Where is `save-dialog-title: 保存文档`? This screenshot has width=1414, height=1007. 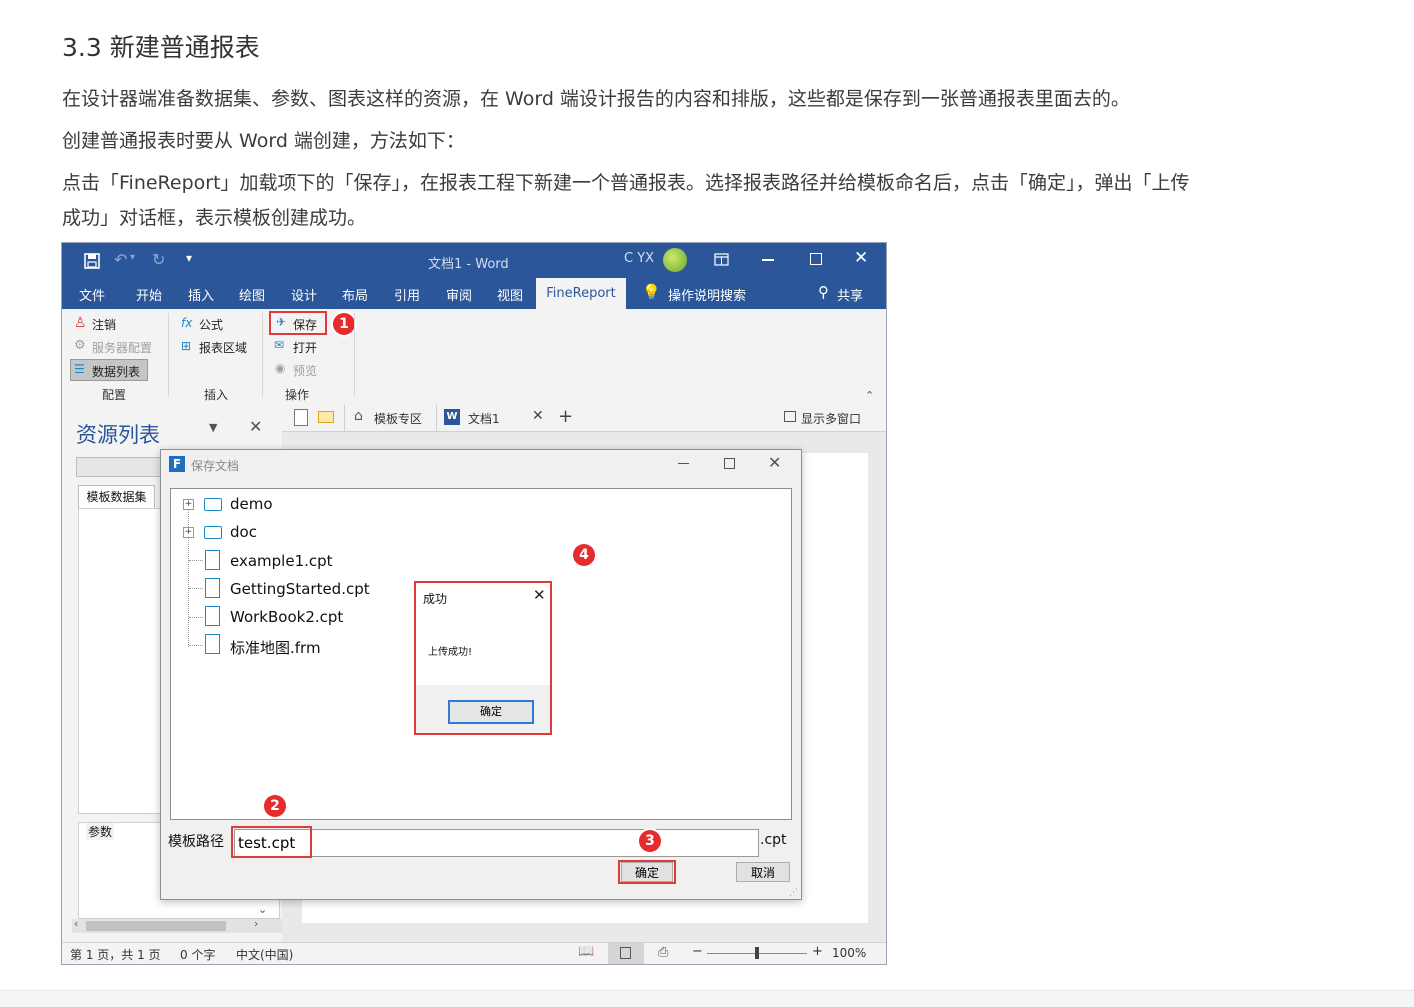 save-dialog-title: 保存文档 is located at coordinates (215, 466).